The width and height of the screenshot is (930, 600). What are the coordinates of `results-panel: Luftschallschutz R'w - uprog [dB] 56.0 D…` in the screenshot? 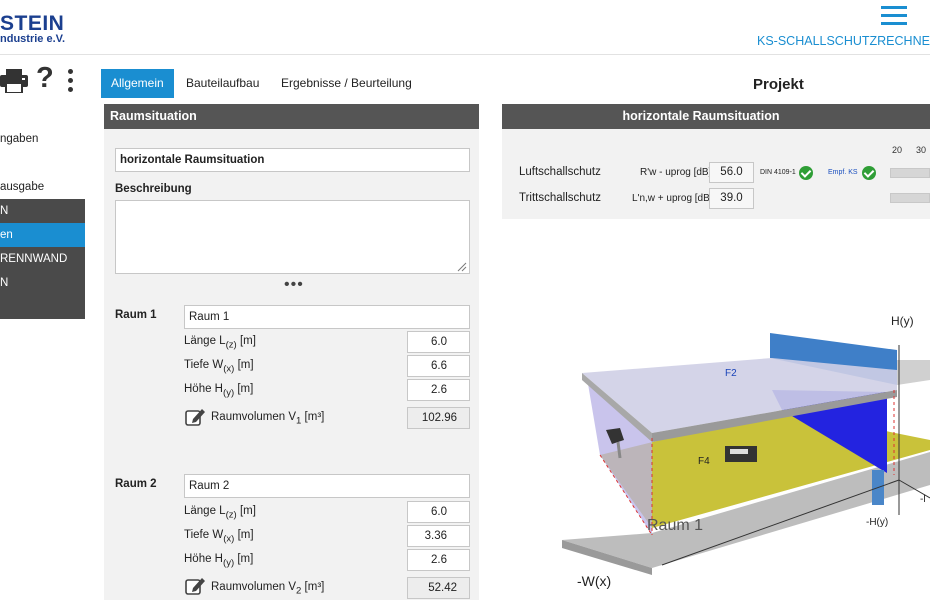 It's located at (716, 174).